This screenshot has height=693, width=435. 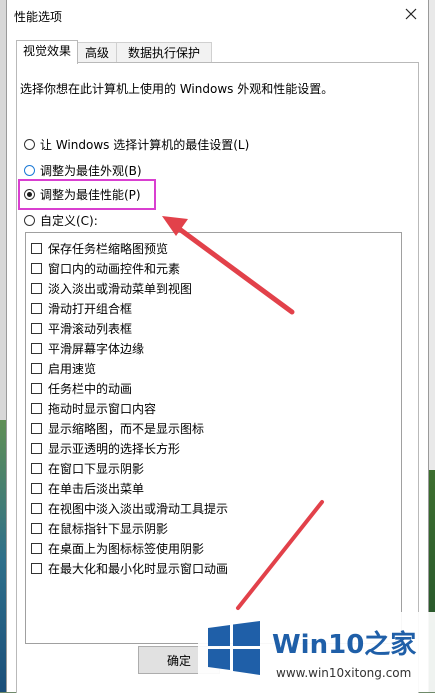 I want to click on radio-custom: 自定义(C):, so click(x=61, y=220).